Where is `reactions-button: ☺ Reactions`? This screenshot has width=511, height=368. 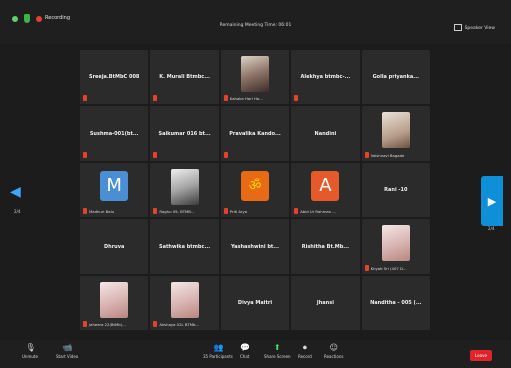
reactions-button: ☺ Reactions is located at coordinates (333, 351).